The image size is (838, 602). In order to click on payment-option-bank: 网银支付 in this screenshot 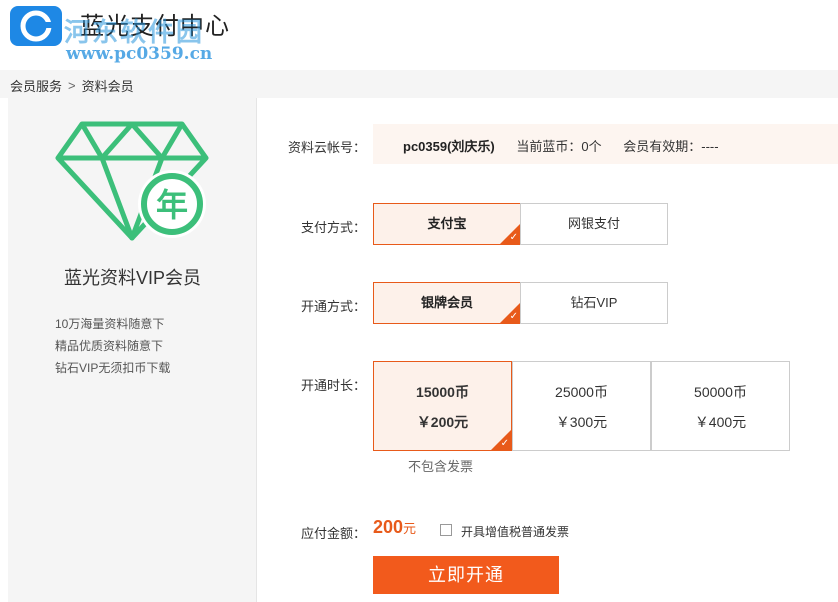, I will do `click(594, 224)`.